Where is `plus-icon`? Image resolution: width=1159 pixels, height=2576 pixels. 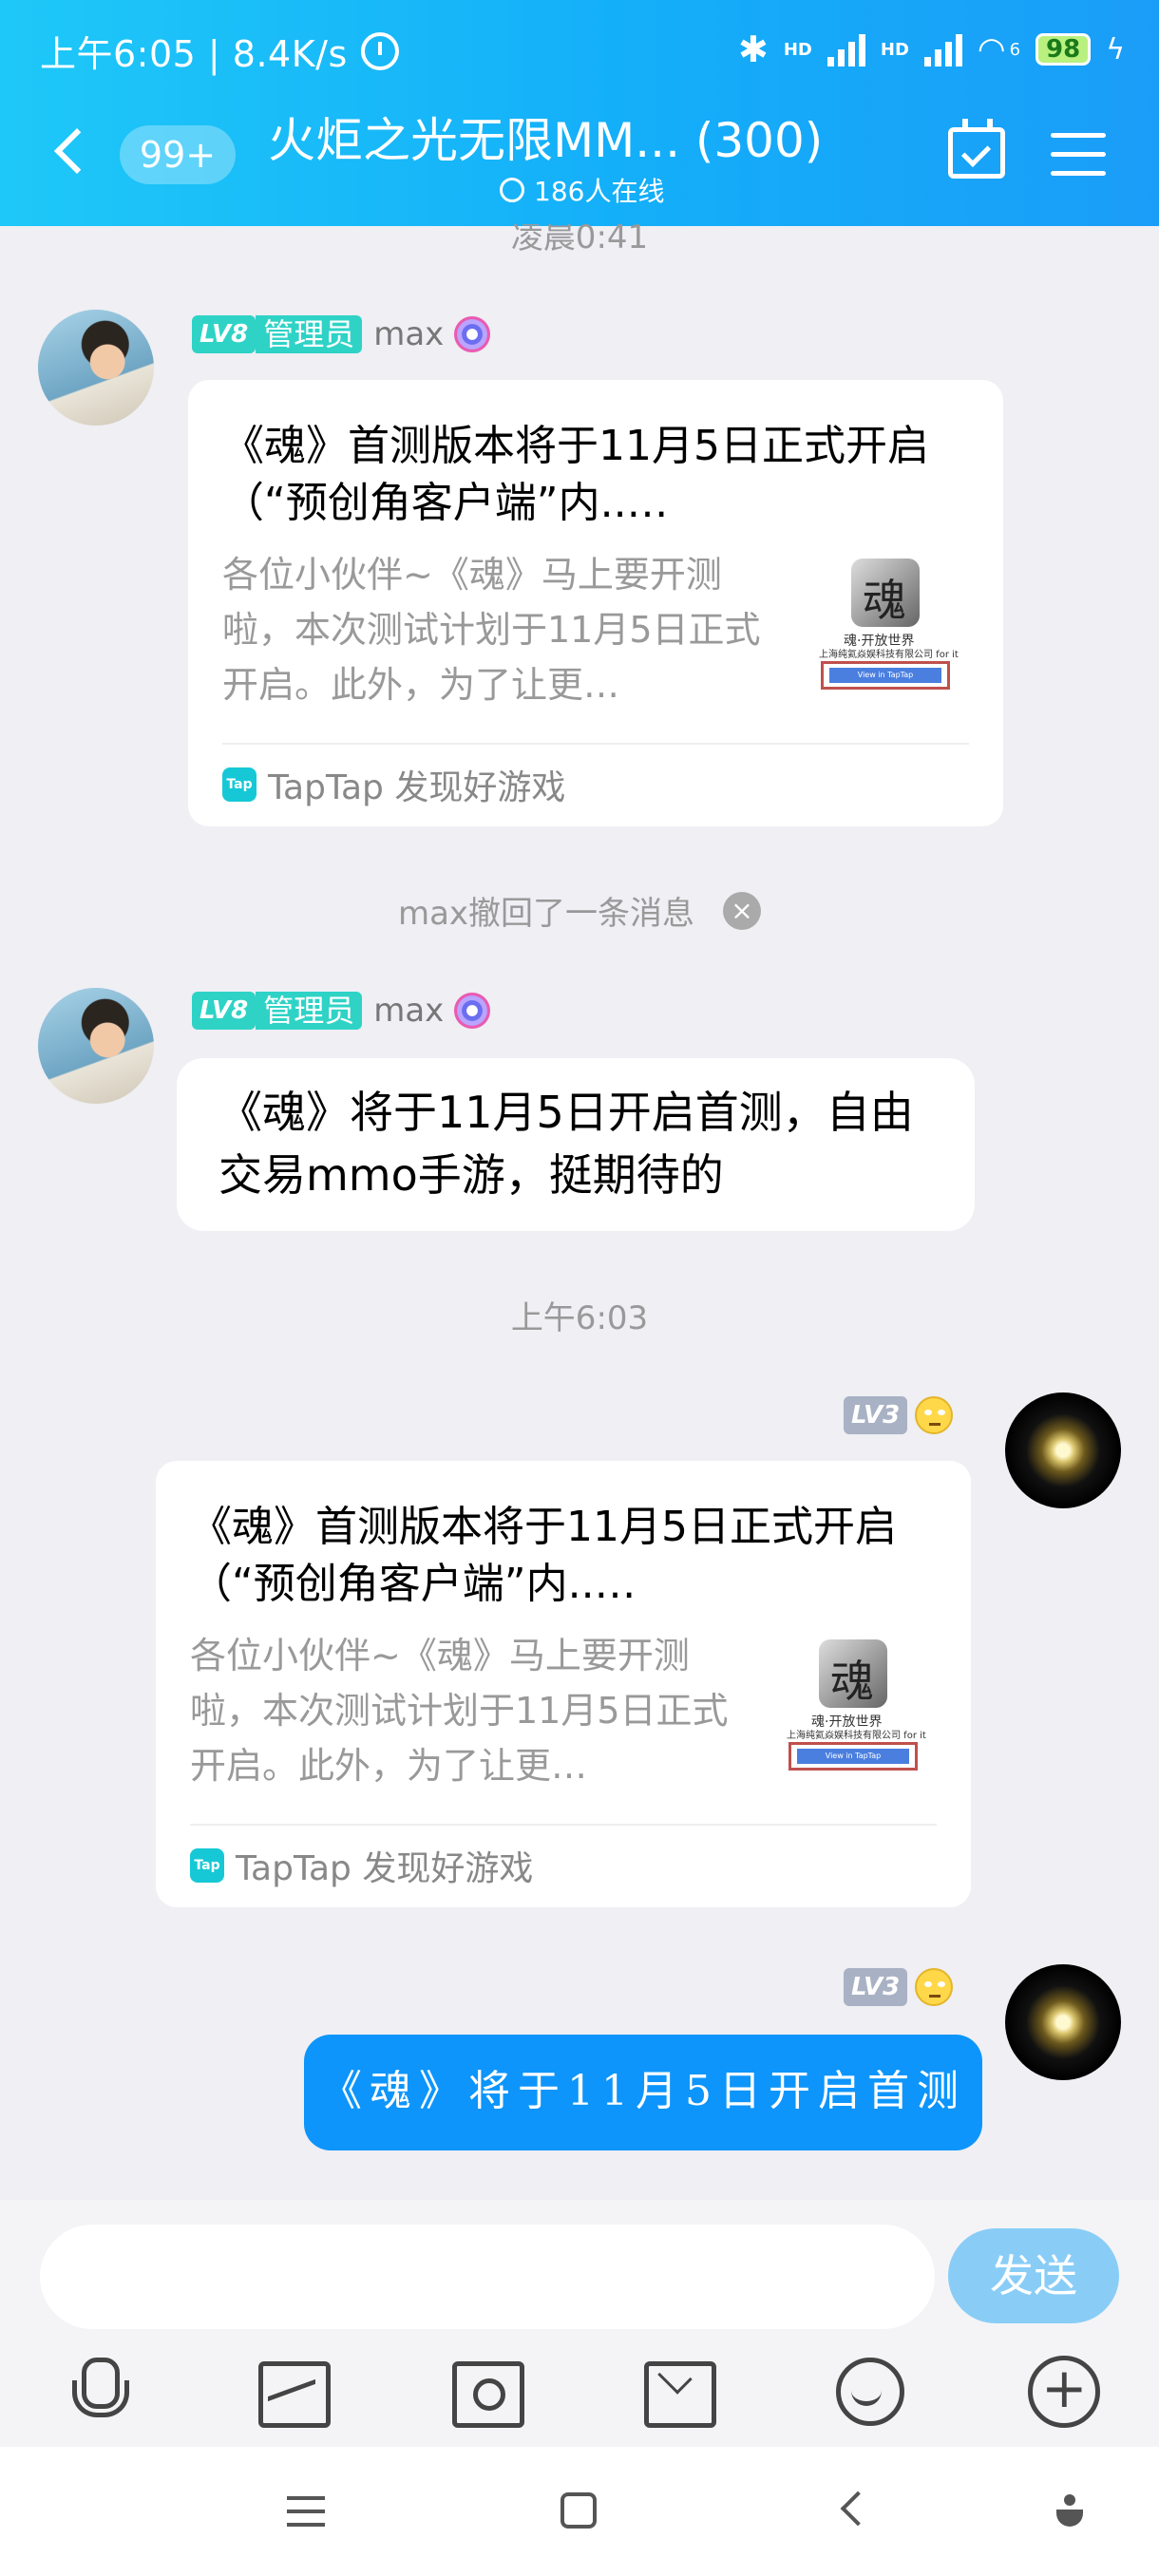
plus-icon is located at coordinates (1062, 2390).